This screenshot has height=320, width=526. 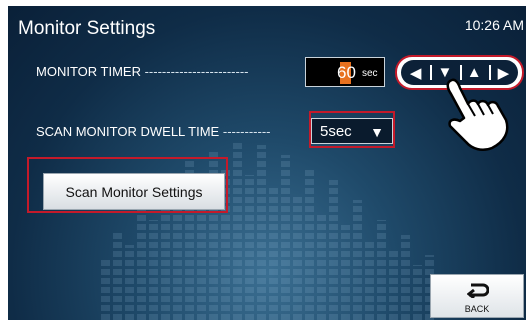 I want to click on back-arrow-icon, so click(x=478, y=290).